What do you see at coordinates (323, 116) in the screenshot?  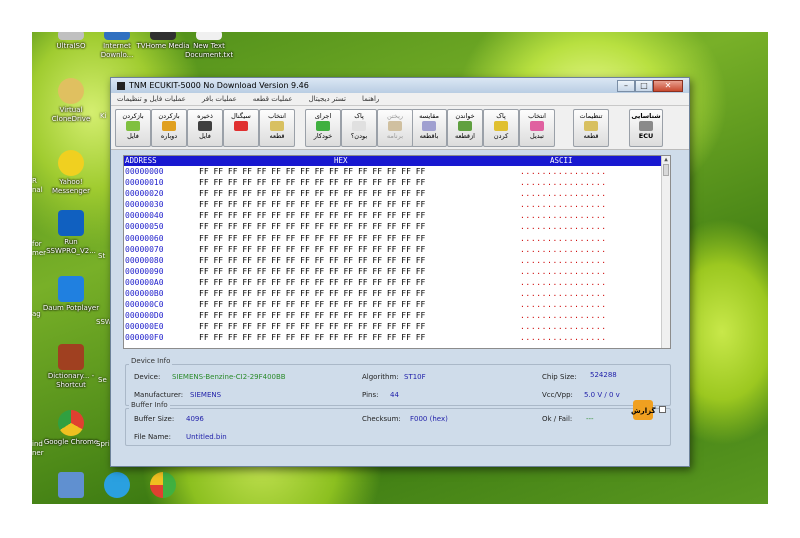 I see `toolbar-button-label: اجرای` at bounding box center [323, 116].